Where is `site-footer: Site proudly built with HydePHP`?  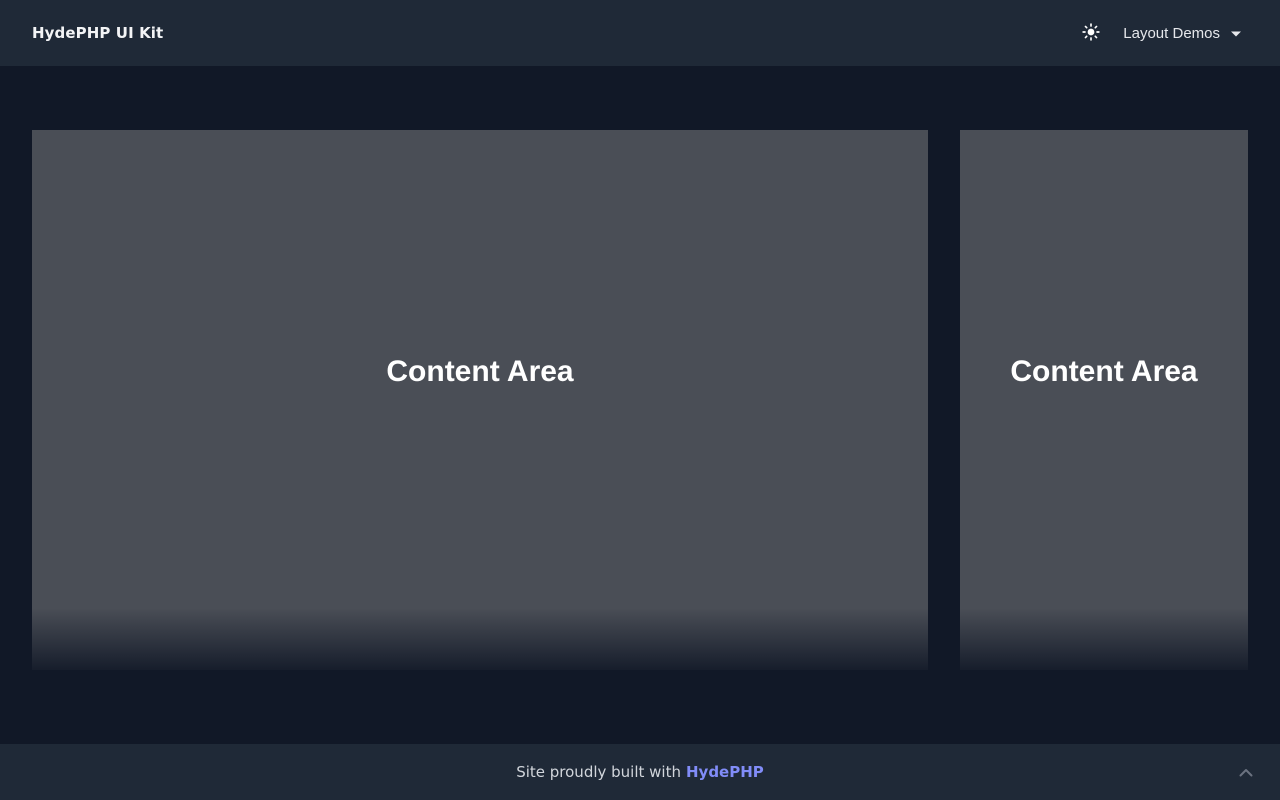 site-footer: Site proudly built with HydePHP is located at coordinates (640, 772).